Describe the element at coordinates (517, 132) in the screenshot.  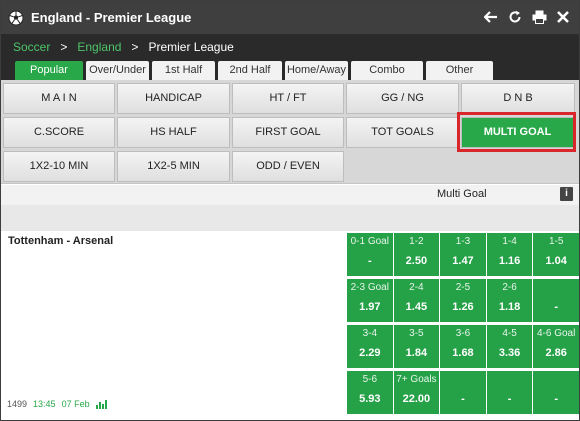
I see `market-multi-goal-button: MULTI GOAL` at that location.